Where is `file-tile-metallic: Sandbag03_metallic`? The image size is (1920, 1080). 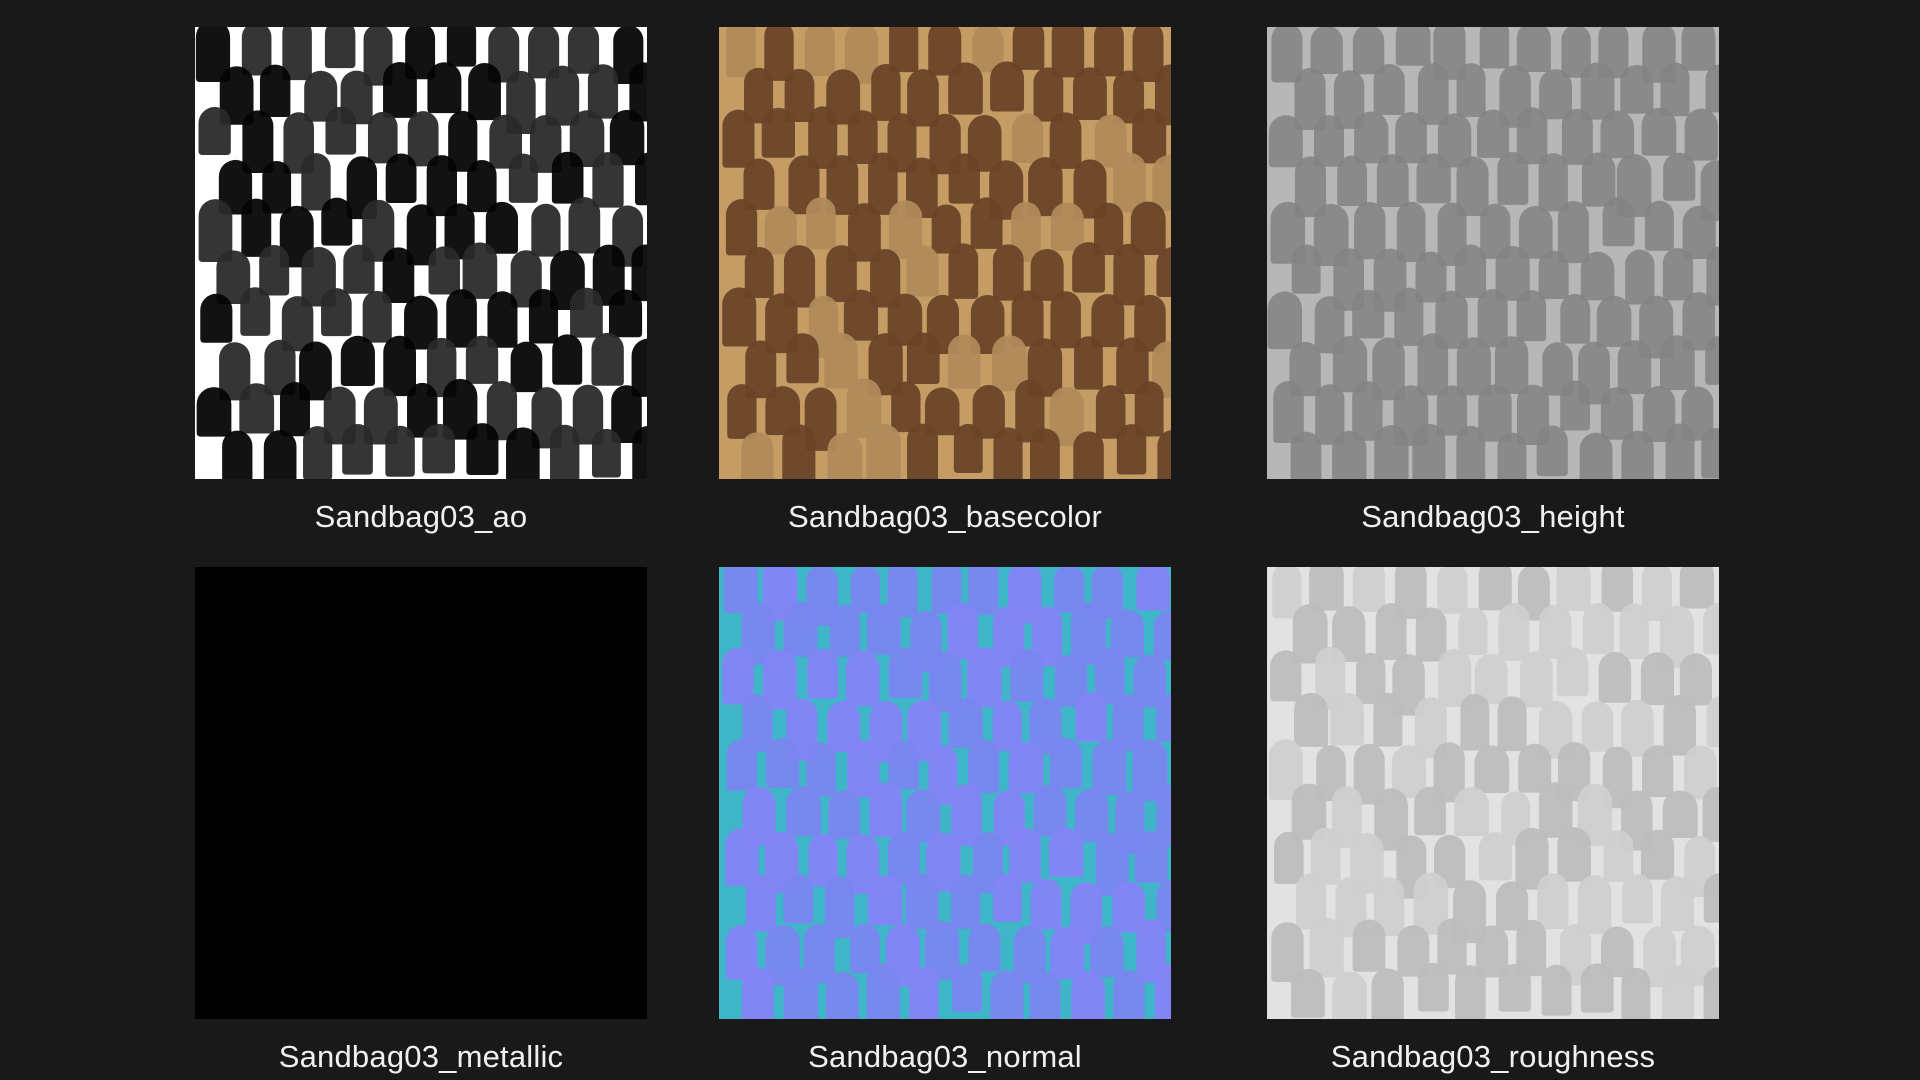 file-tile-metallic: Sandbag03_metallic is located at coordinates (421, 821).